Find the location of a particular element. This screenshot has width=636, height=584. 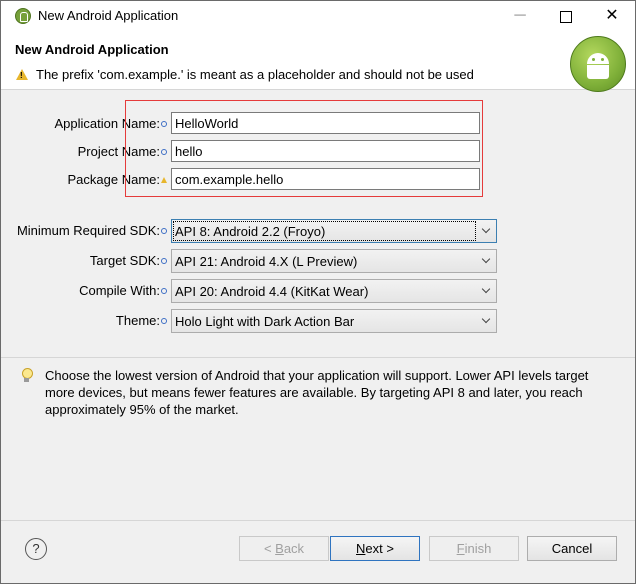

package-name-label-text: Package Name: is located at coordinates (114, 179).